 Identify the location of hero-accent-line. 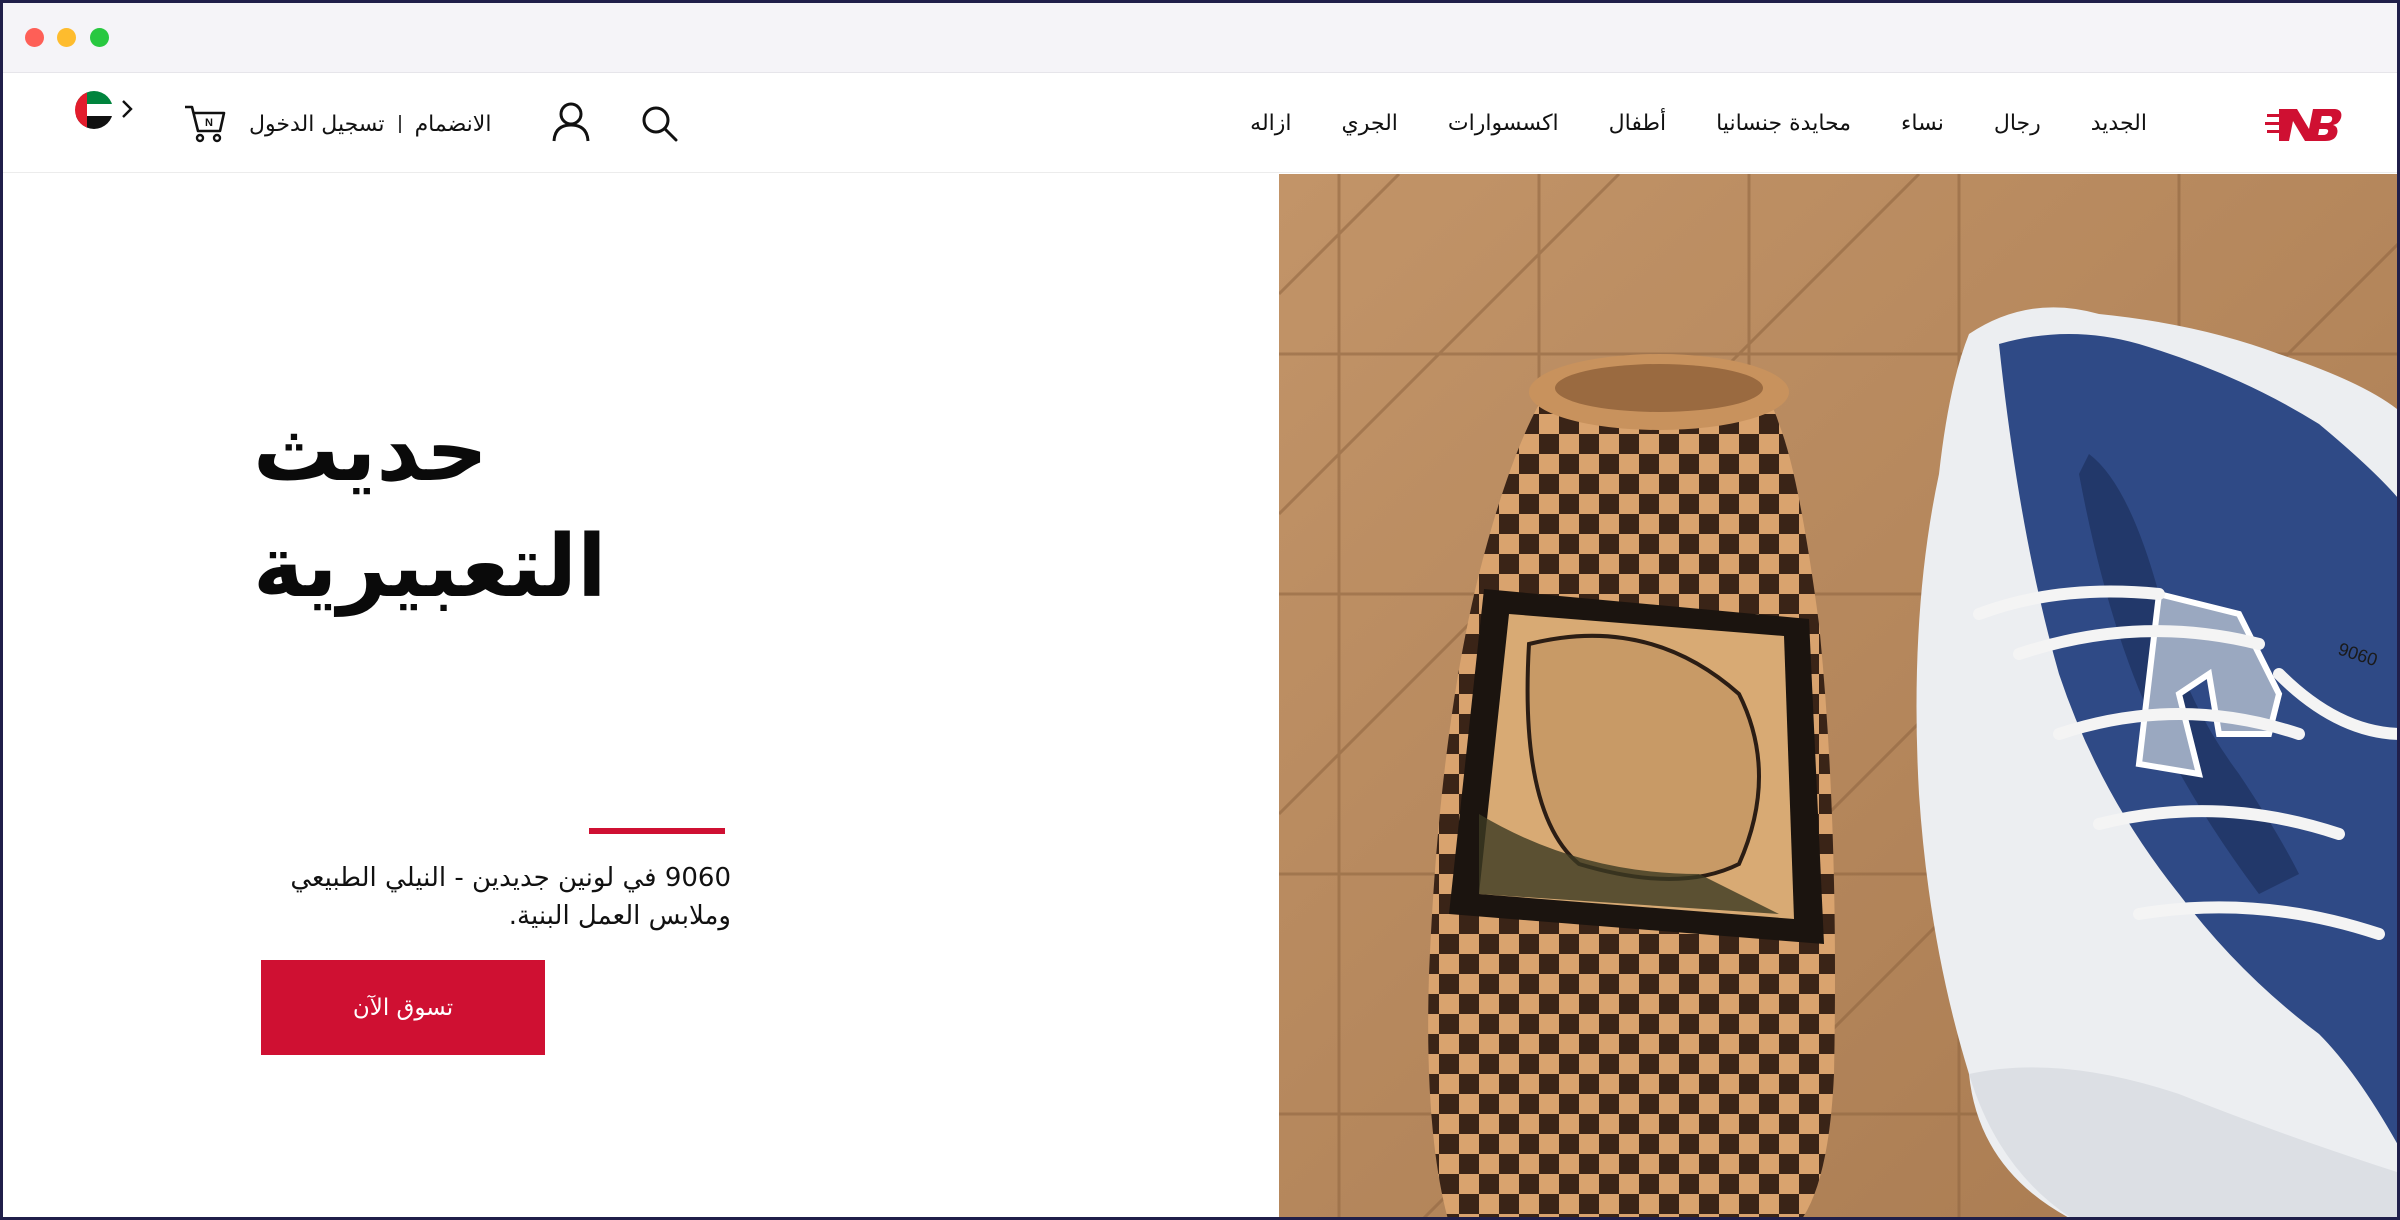
(657, 831).